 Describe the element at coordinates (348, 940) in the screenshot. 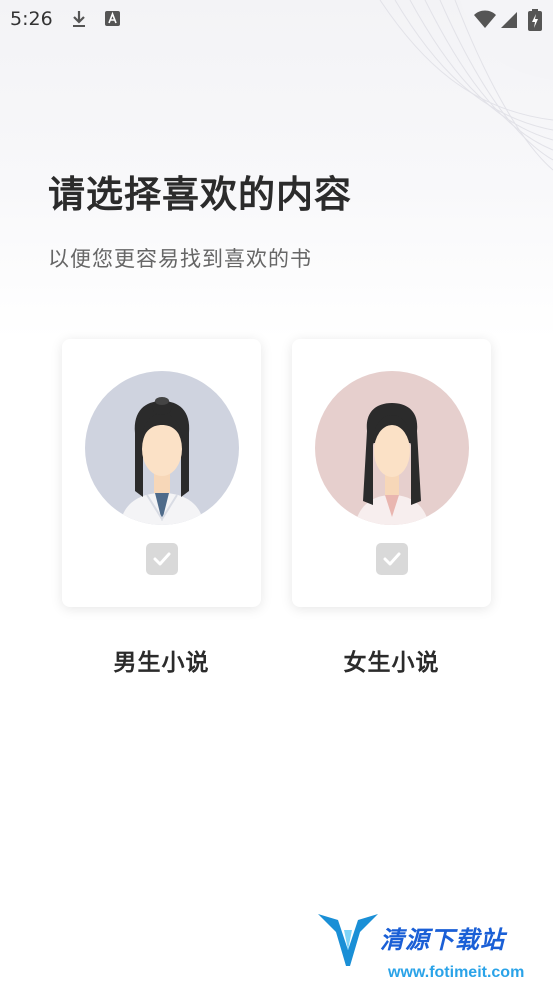

I see `watermark-emblem-icon` at that location.